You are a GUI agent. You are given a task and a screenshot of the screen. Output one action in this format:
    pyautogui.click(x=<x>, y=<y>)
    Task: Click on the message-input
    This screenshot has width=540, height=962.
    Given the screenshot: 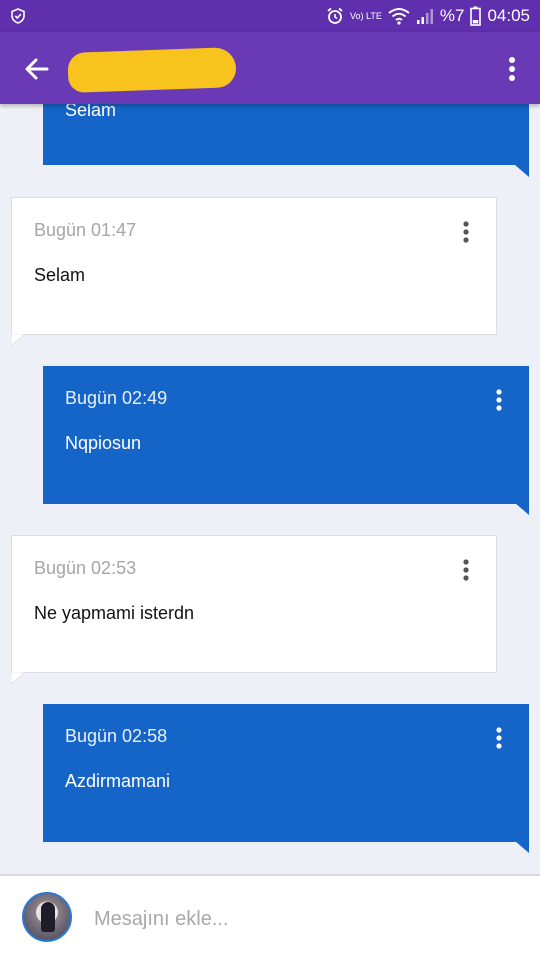 What is the action you would take?
    pyautogui.click(x=294, y=919)
    